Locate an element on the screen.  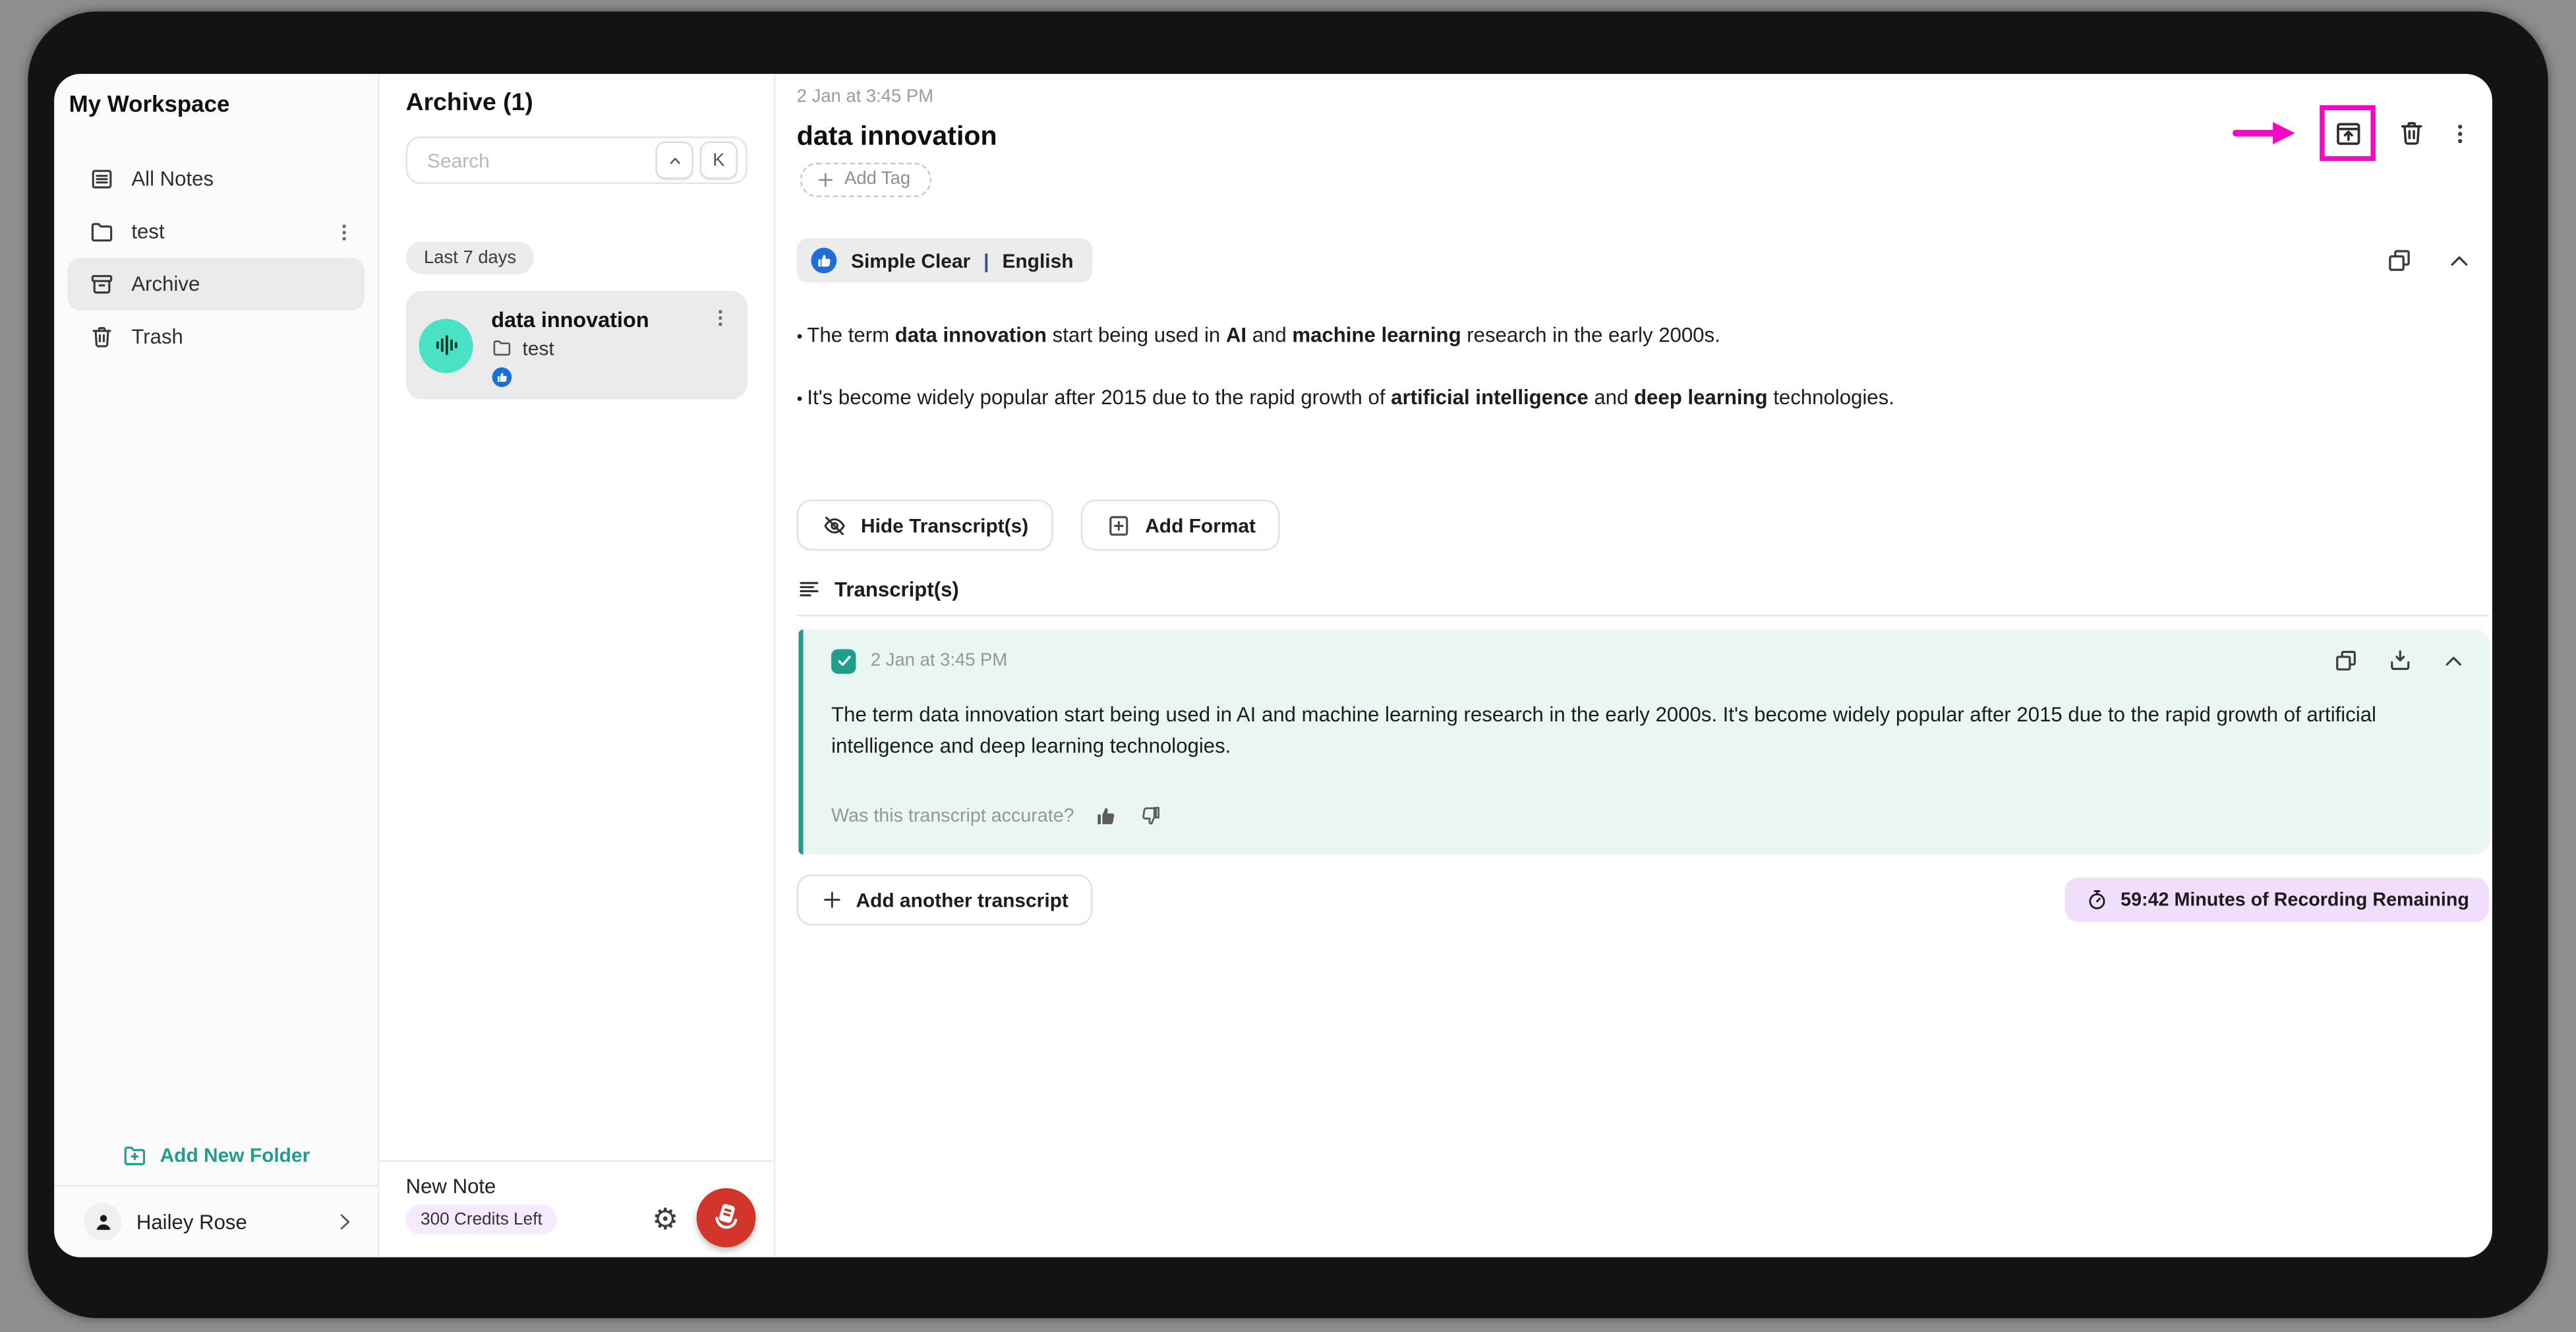
sidebar-nav: All Notes test Archive Trash is located at coordinates (216, 258).